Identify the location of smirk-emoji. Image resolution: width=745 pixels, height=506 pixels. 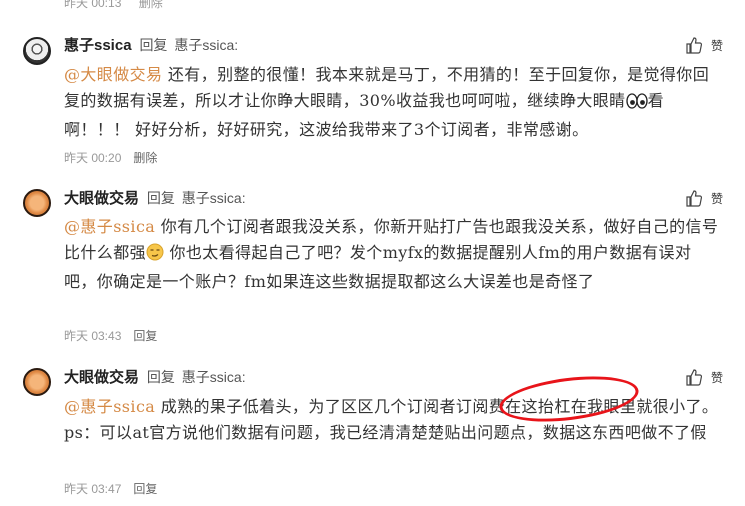
(155, 256).